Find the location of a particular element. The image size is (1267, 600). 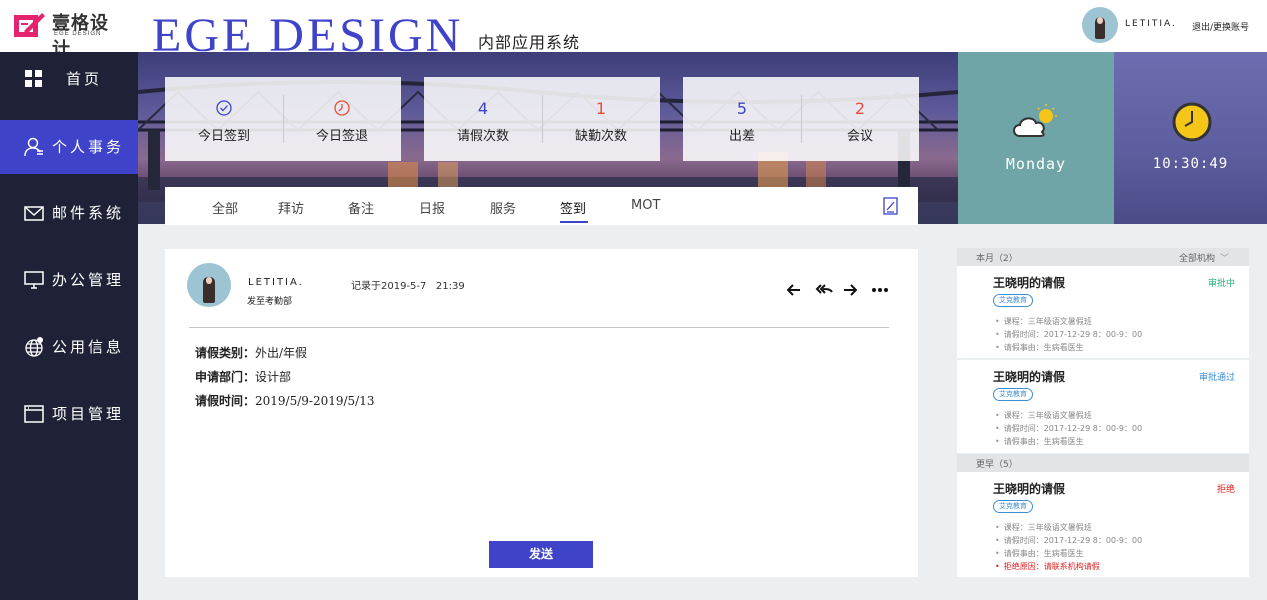

group-header-earlier: 更早（5） is located at coordinates (1103, 463).